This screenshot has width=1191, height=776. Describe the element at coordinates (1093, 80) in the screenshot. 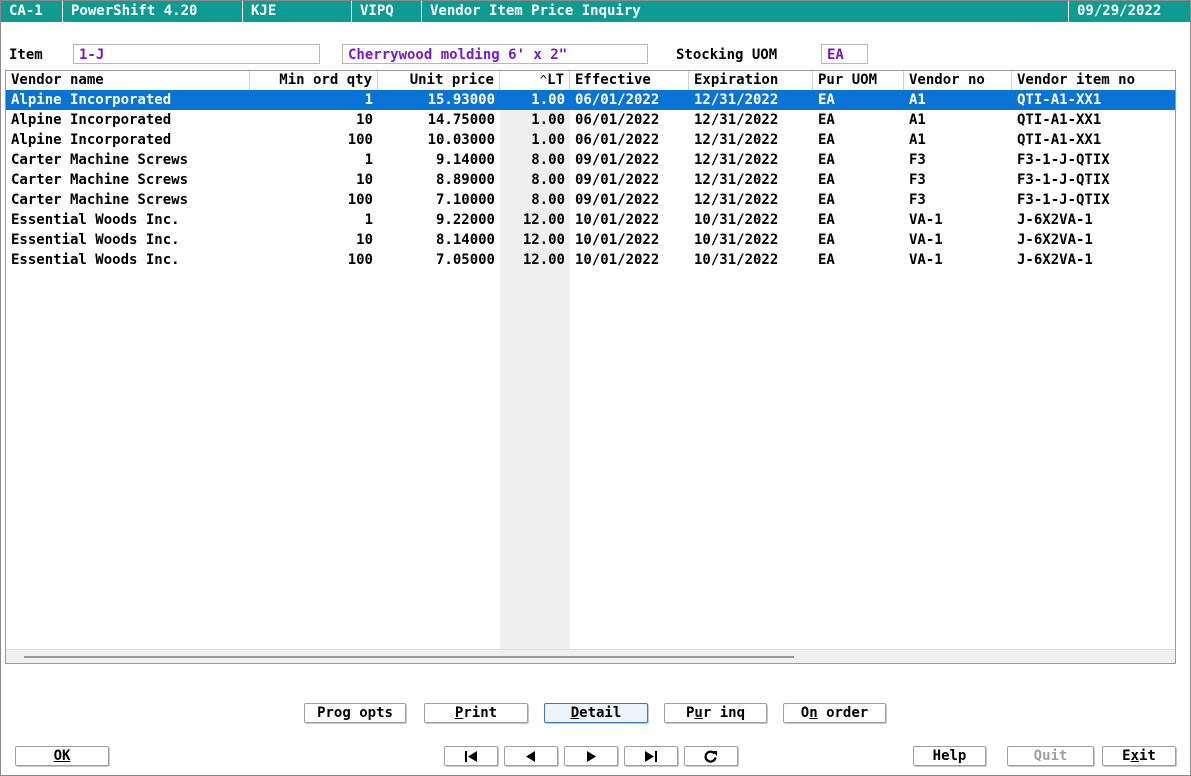

I see `col-vendor-item-no: Vendor item no` at that location.